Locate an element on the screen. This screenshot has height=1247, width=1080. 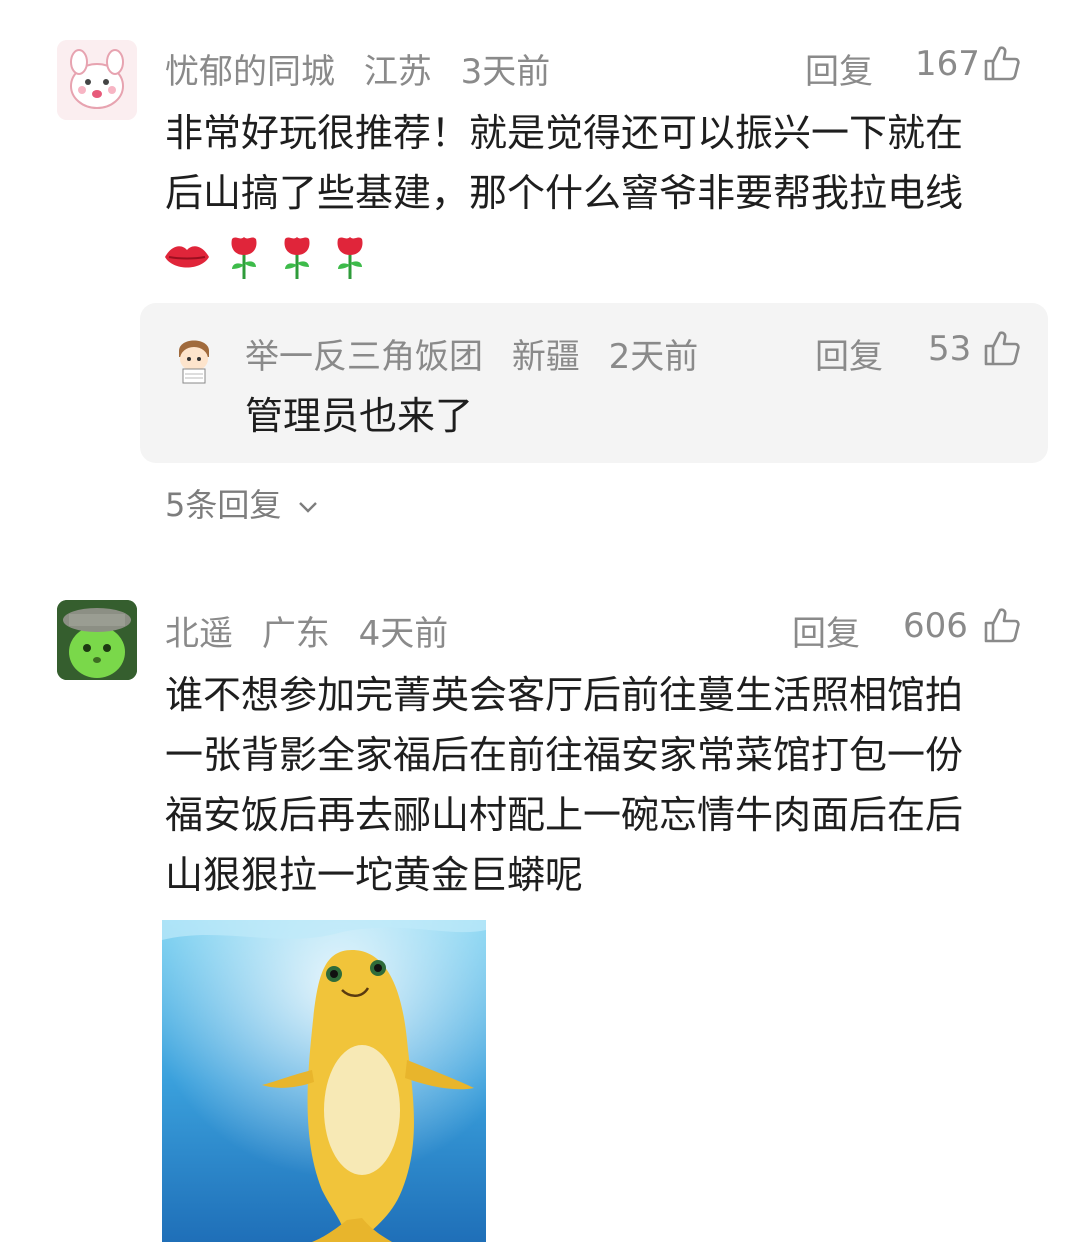
username: 北遥 is located at coordinates (199, 634).